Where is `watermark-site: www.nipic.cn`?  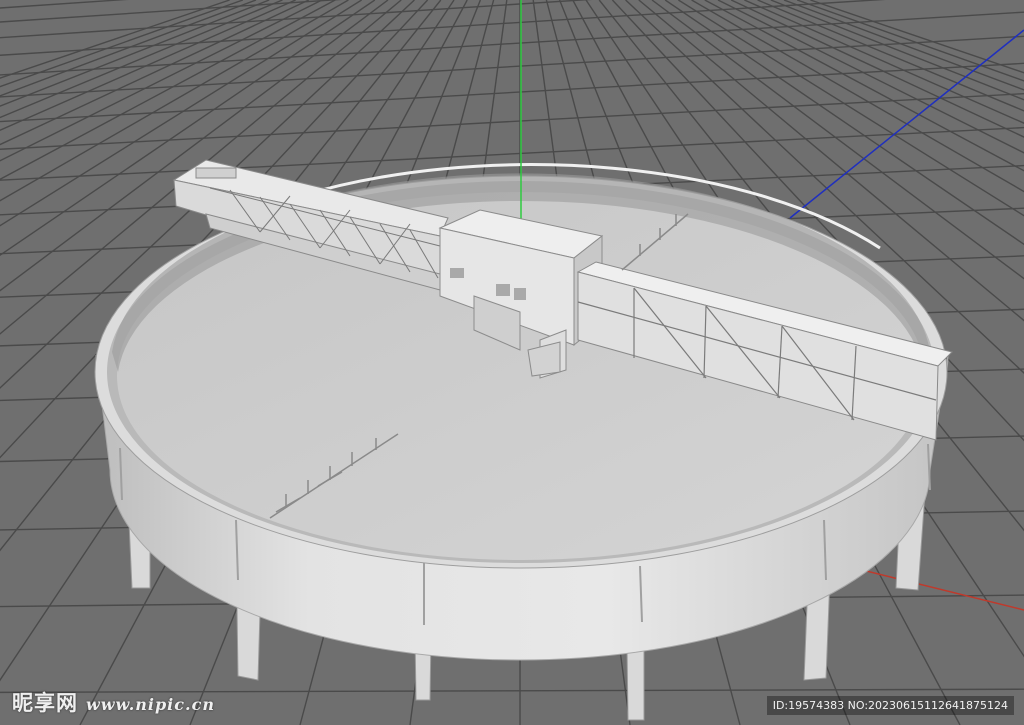
watermark-site: www.nipic.cn is located at coordinates (150, 704).